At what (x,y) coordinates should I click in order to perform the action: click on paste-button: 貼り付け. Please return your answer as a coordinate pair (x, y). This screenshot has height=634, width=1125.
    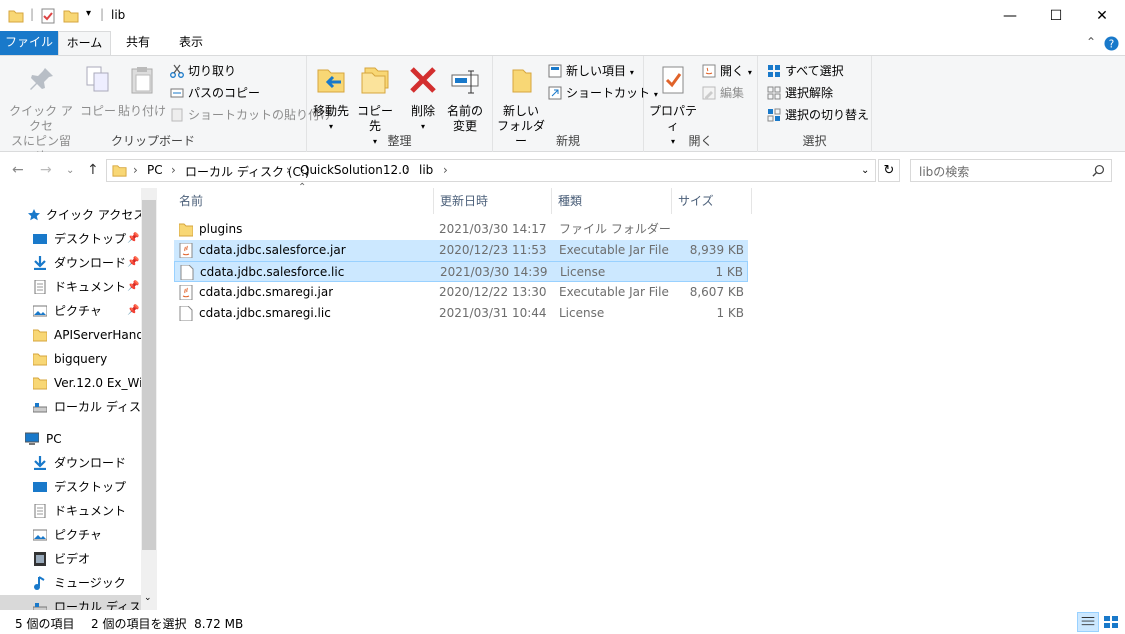
    Looking at the image, I should click on (142, 91).